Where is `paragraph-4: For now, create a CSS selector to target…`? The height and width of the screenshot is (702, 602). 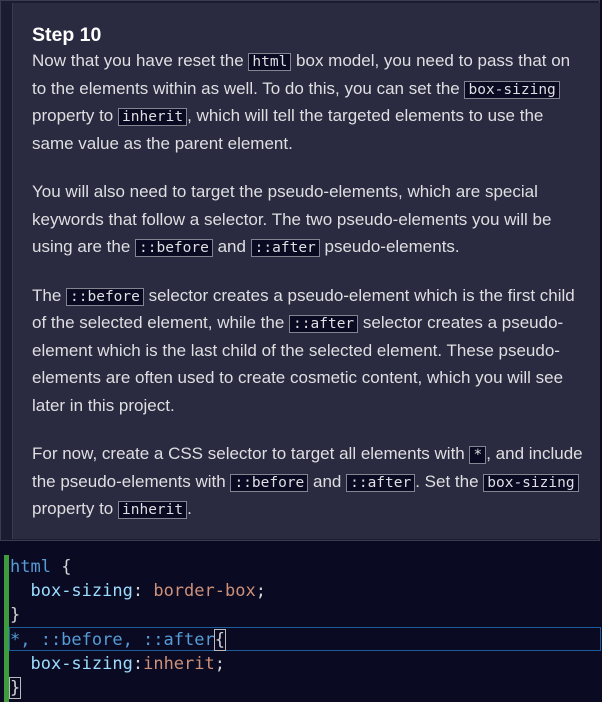
paragraph-4: For now, create a CSS selector to target… is located at coordinates (309, 481).